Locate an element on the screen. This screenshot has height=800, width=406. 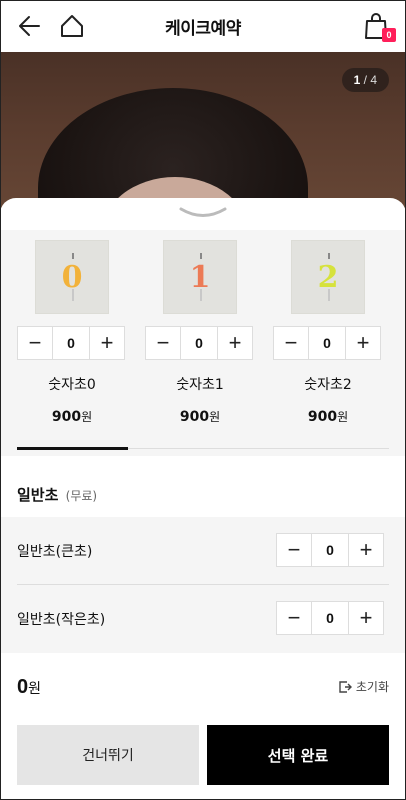
candle-card-1: 1 − 0 + 숫자초1 900원 is located at coordinates (200, 332).